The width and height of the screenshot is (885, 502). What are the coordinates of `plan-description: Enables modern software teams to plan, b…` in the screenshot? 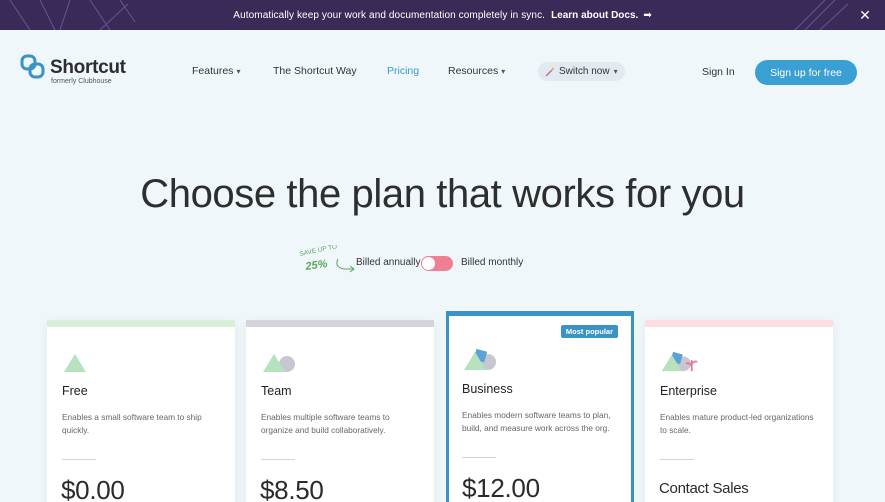 It's located at (536, 421).